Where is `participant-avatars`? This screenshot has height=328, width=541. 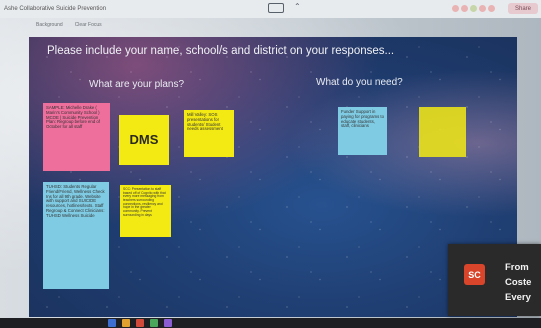 participant-avatars is located at coordinates (473, 8).